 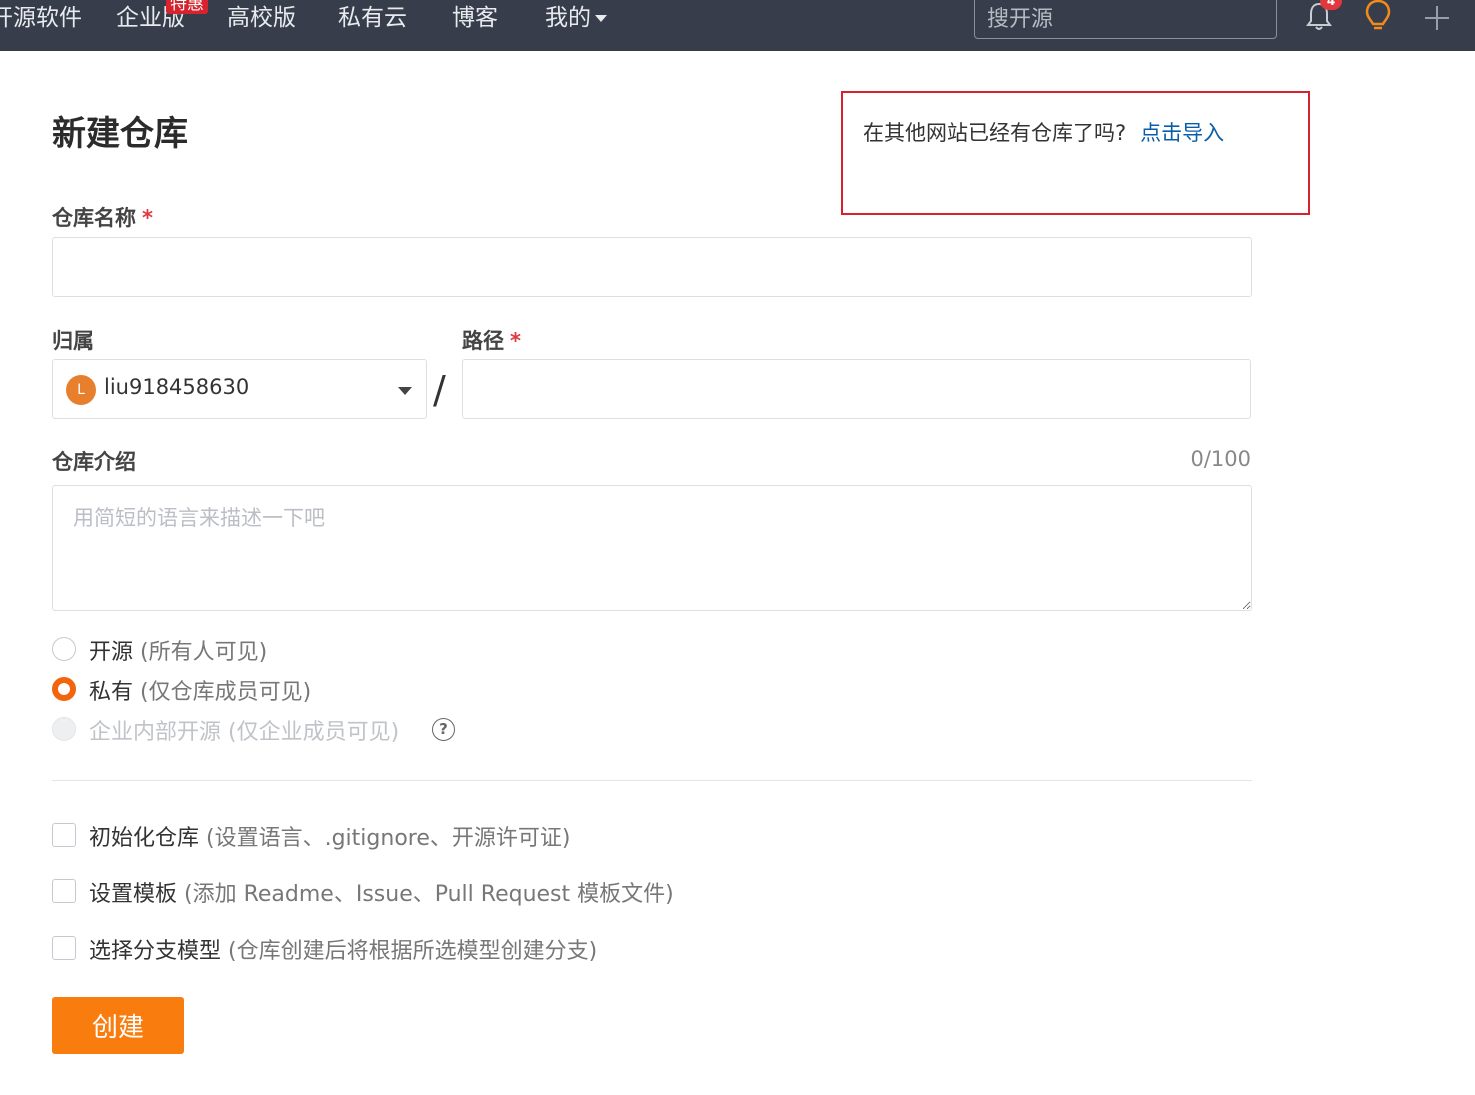 What do you see at coordinates (73, 341) in the screenshot?
I see `owner-label: 归属` at bounding box center [73, 341].